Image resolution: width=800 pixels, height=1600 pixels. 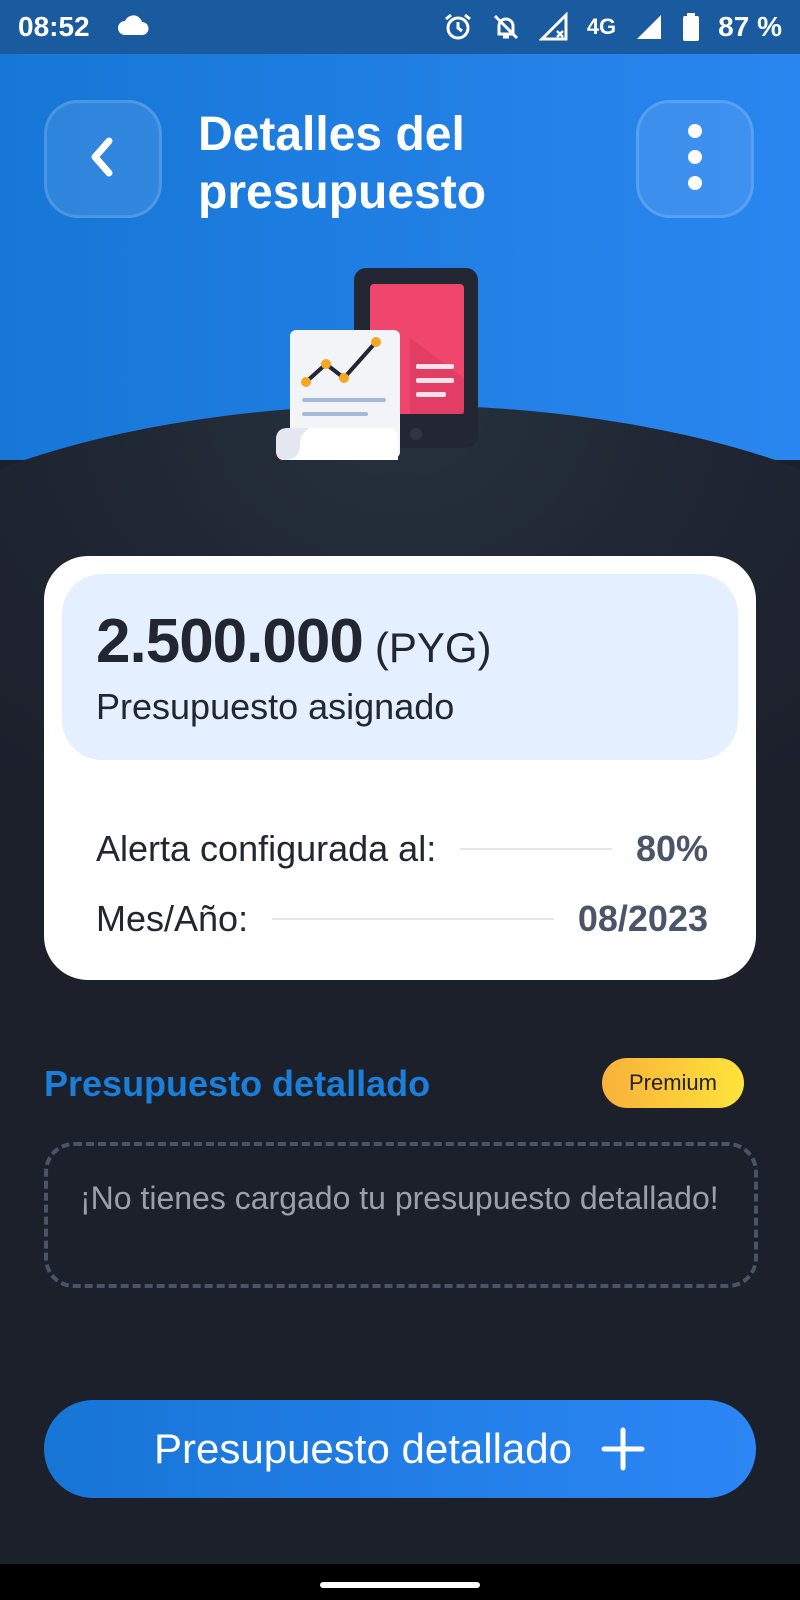 I want to click on budget-illustration, so click(x=380, y=371).